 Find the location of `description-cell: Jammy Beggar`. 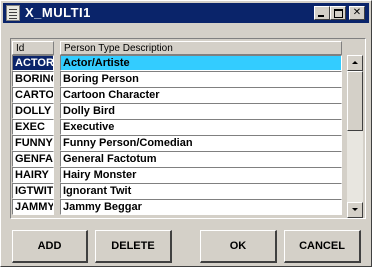

description-cell: Jammy Beggar is located at coordinates (201, 207).